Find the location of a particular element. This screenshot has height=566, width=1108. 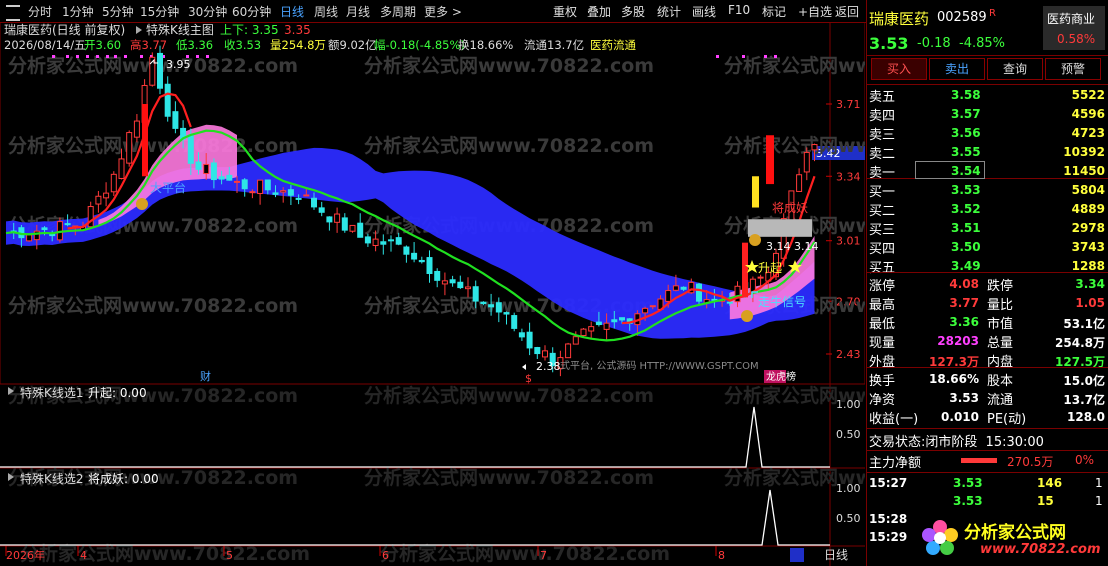

period-tab-1: 1分钟 is located at coordinates (78, 11).